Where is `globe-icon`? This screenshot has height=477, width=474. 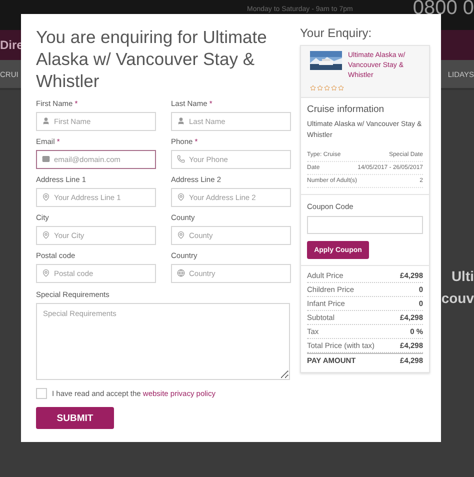 globe-icon is located at coordinates (181, 273).